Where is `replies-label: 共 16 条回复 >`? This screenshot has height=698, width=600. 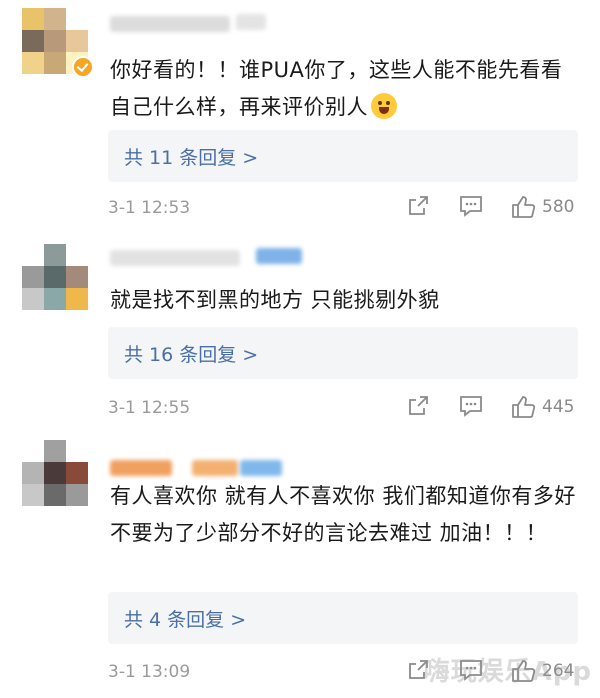 replies-label: 共 16 条回复 > is located at coordinates (191, 355).